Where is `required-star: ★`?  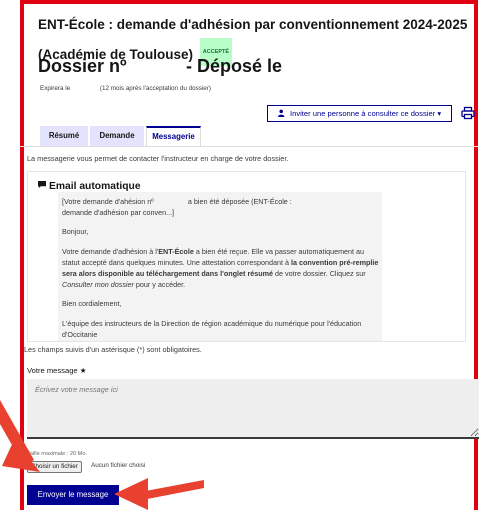 required-star: ★ is located at coordinates (83, 370).